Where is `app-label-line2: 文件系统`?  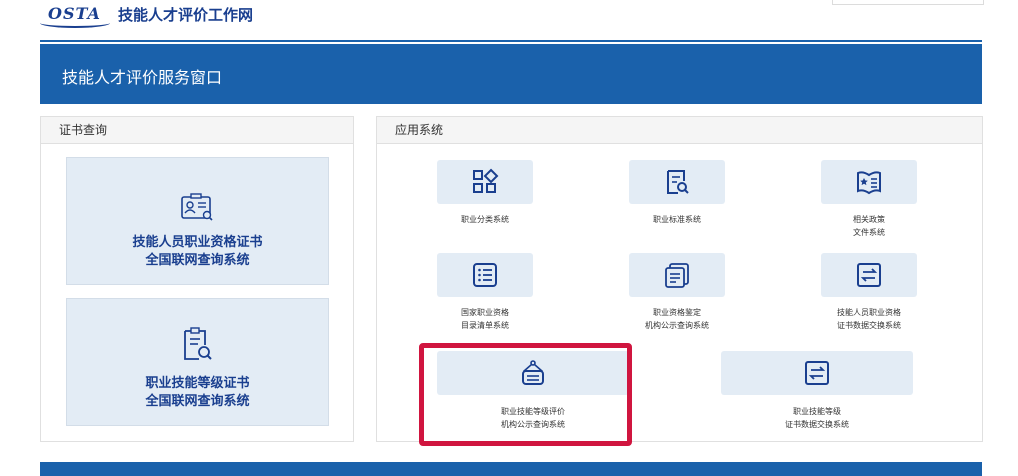 app-label-line2: 文件系统 is located at coordinates (869, 232).